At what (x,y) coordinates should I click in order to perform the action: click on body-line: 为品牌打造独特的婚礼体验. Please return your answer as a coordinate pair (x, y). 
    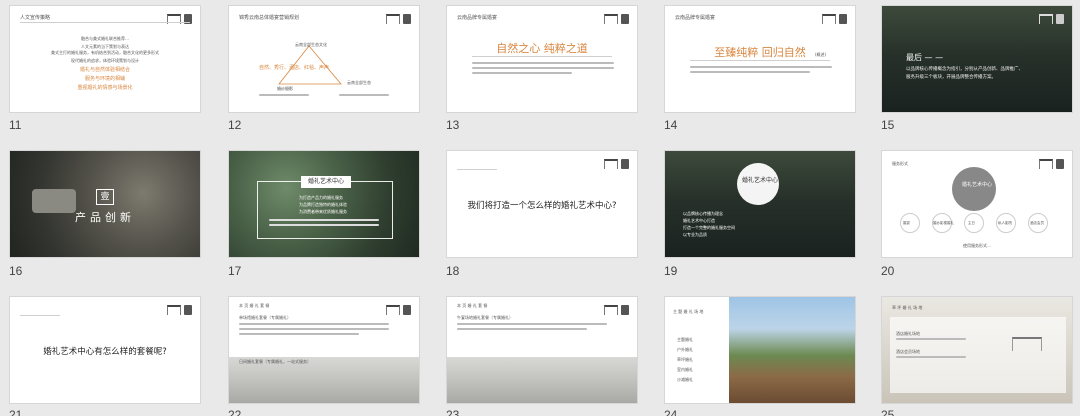
    Looking at the image, I should click on (323, 204).